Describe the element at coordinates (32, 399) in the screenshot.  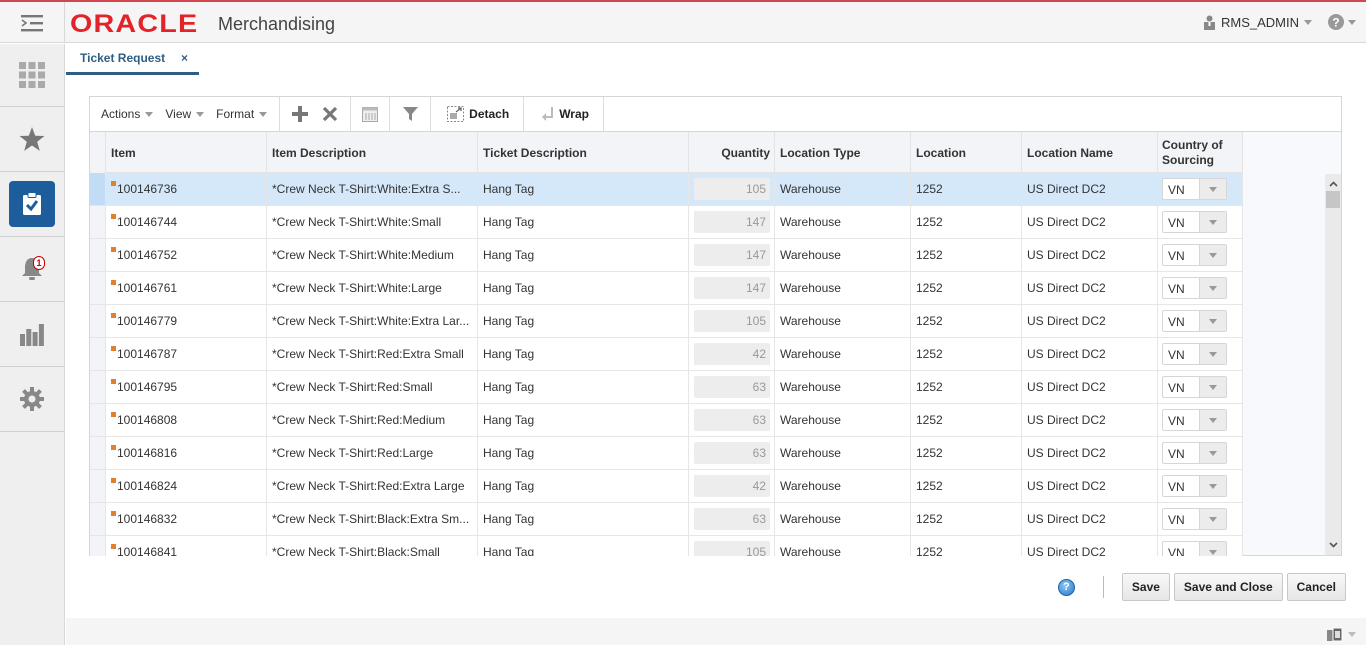
I see `sidebar-item-settings` at that location.